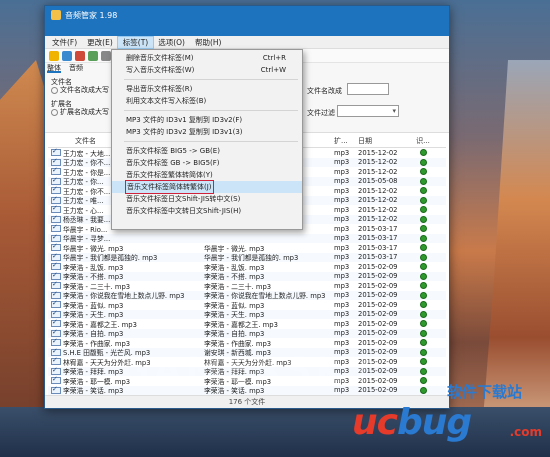  What do you see at coordinates (378, 276) in the screenshot?
I see `cell-date: 2015-02-09` at bounding box center [378, 276].